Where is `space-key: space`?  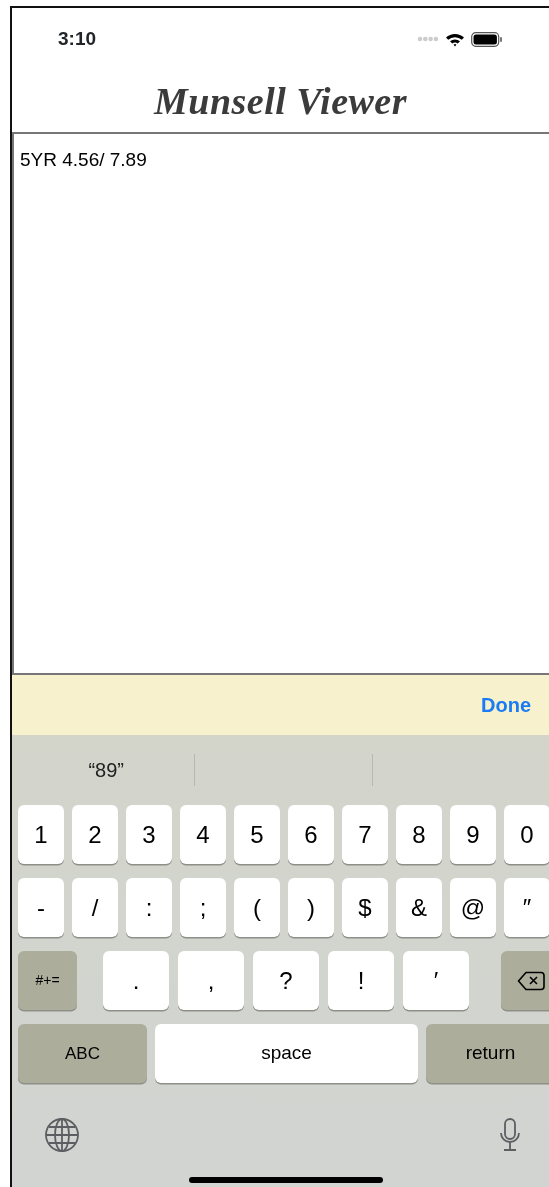 space-key: space is located at coordinates (286, 1053).